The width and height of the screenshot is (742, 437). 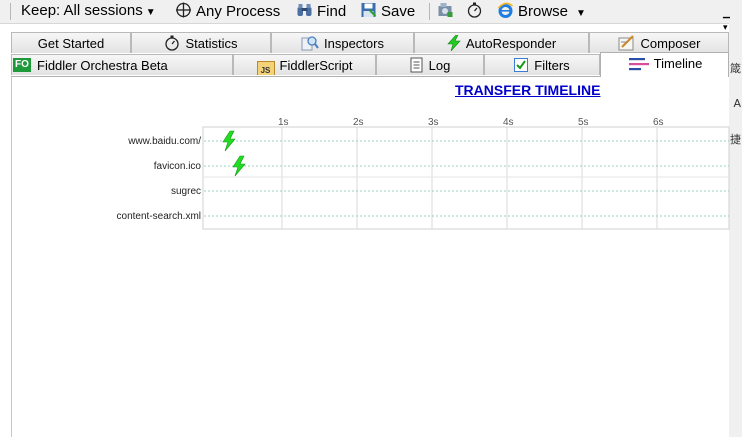 What do you see at coordinates (159, 216) in the screenshot?
I see `timeline-row-label: content-search.xml` at bounding box center [159, 216].